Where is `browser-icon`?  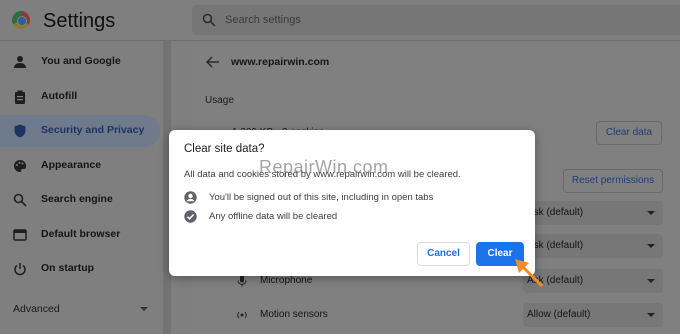 browser-icon is located at coordinates (20, 235).